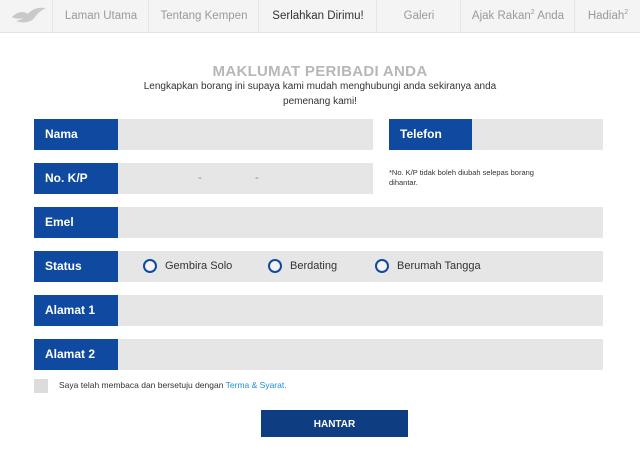 Image resolution: width=640 pixels, height=454 pixels. I want to click on emel-label: Emel, so click(76, 222).